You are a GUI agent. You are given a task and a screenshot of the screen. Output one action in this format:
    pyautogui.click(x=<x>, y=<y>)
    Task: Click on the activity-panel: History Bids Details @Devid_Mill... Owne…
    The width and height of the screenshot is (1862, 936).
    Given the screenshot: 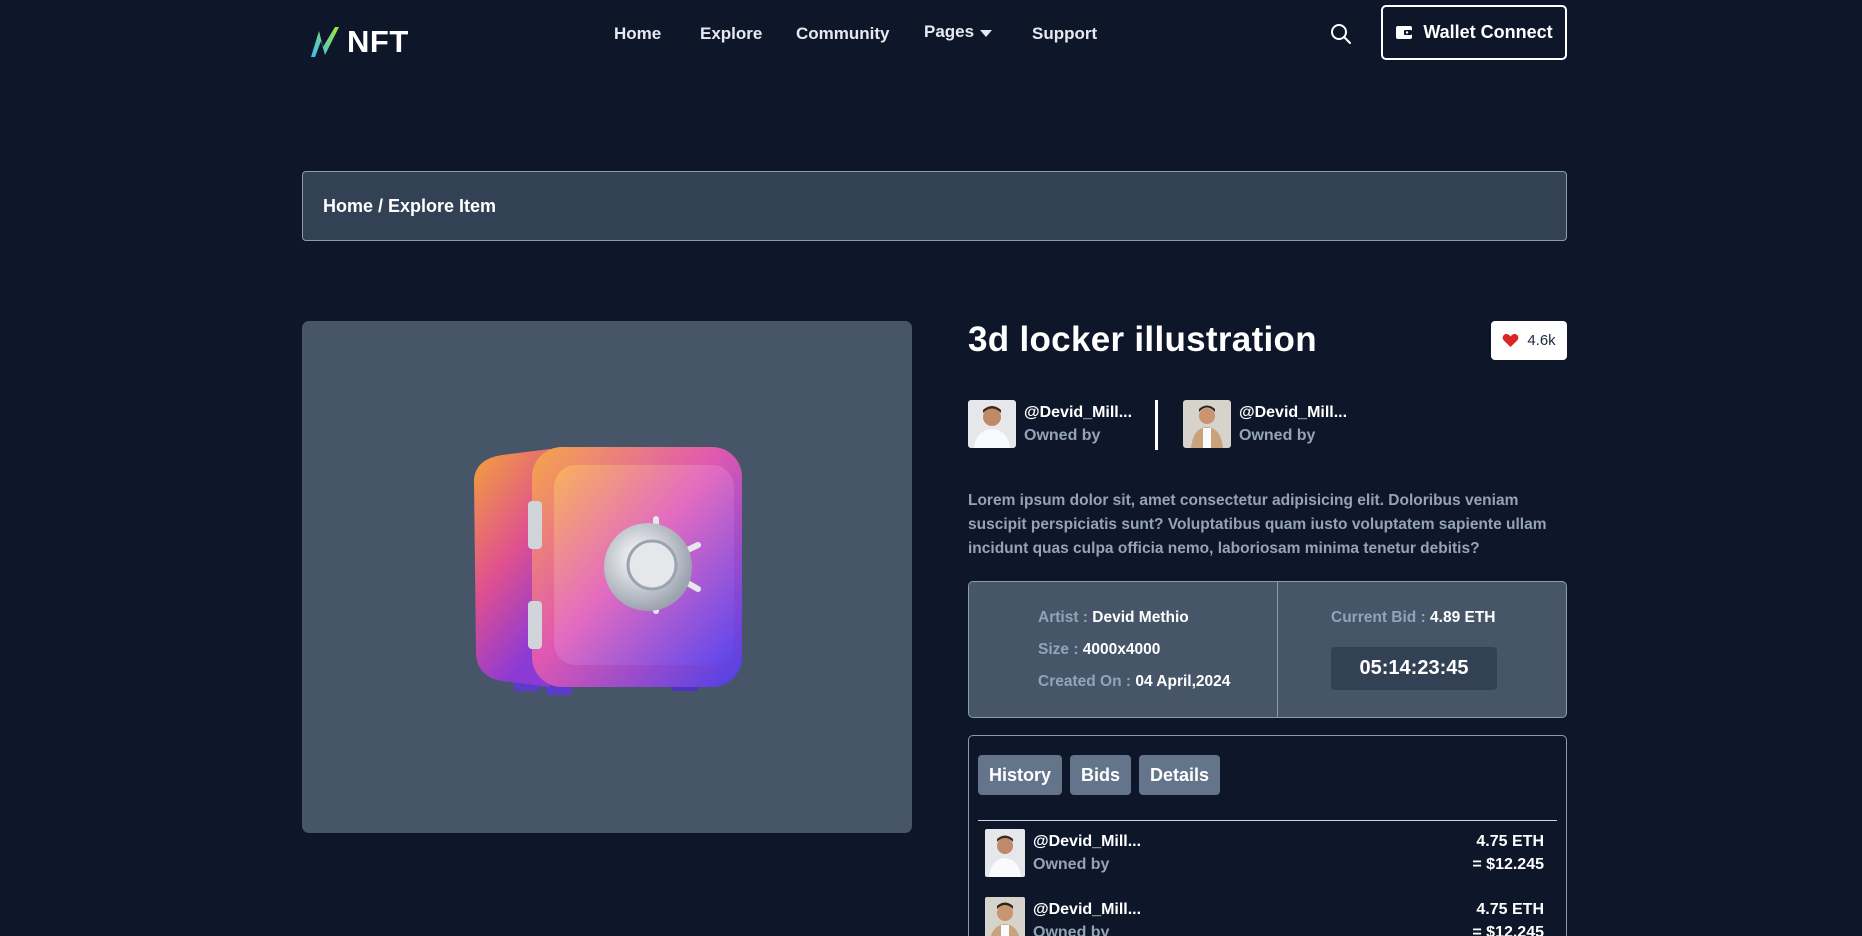 What is the action you would take?
    pyautogui.click(x=1267, y=835)
    